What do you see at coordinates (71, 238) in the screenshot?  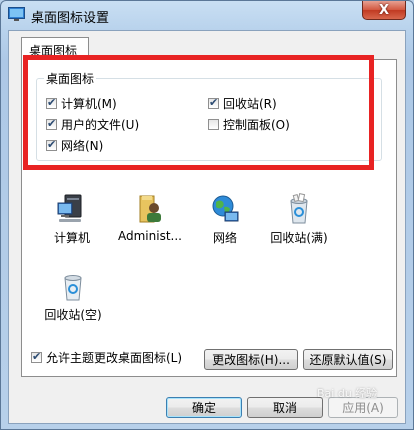 I see `icon-label: 计算机` at bounding box center [71, 238].